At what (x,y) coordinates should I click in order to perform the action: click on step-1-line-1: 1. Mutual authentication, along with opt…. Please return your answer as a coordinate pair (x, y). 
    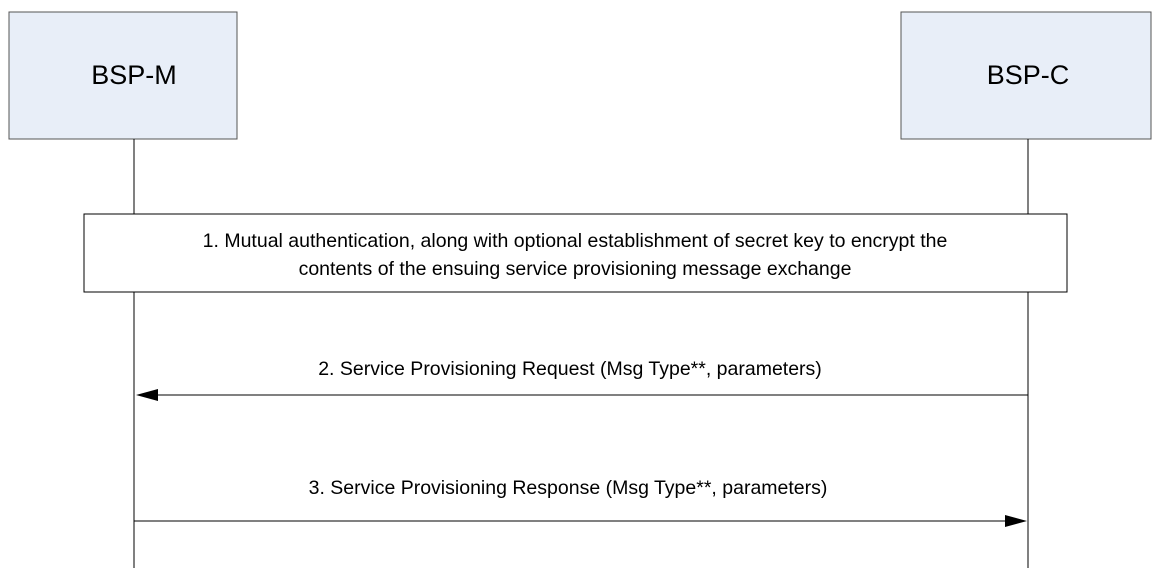
    Looking at the image, I should click on (575, 241).